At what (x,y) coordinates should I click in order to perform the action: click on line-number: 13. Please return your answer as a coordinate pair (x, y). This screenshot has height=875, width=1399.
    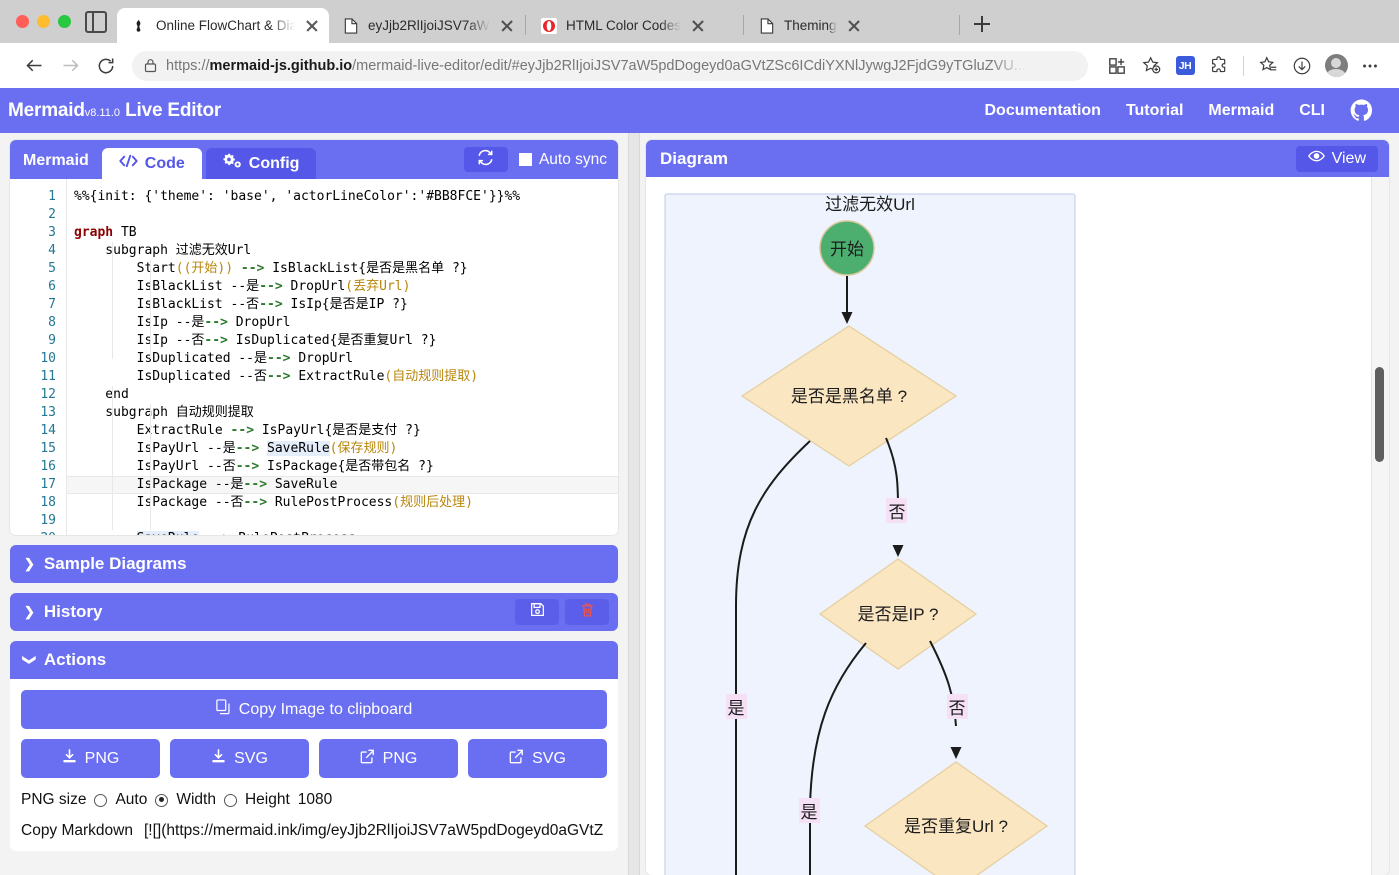
    Looking at the image, I should click on (48, 412).